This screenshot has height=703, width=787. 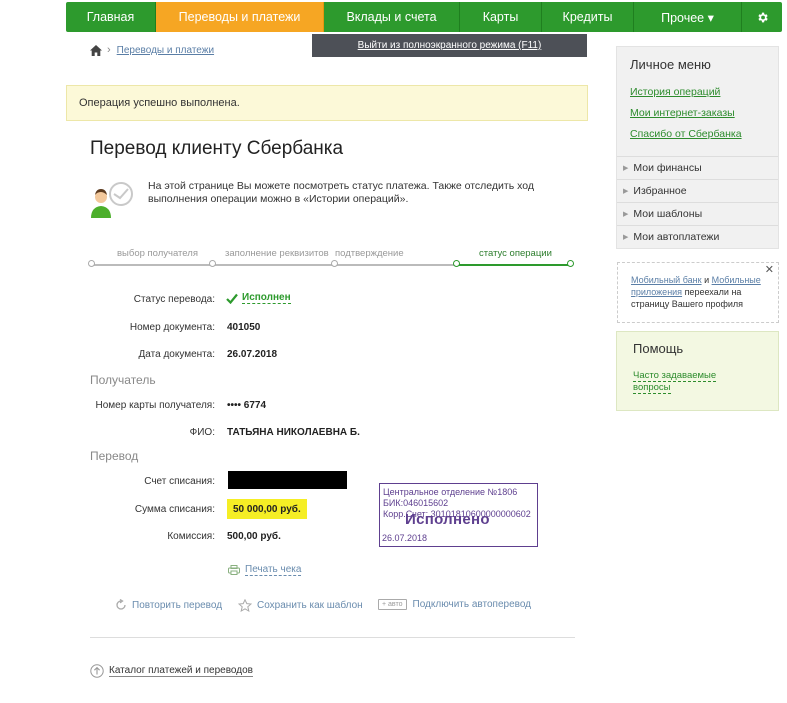 I want to click on commission-label: Комиссия:, so click(x=191, y=536).